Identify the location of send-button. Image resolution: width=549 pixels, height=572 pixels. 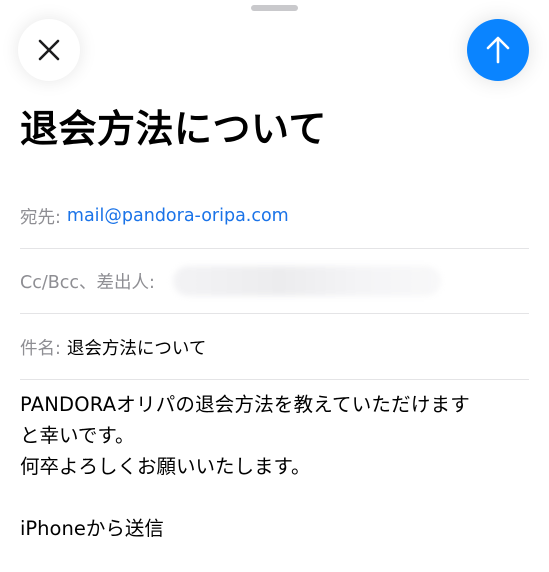
(498, 50).